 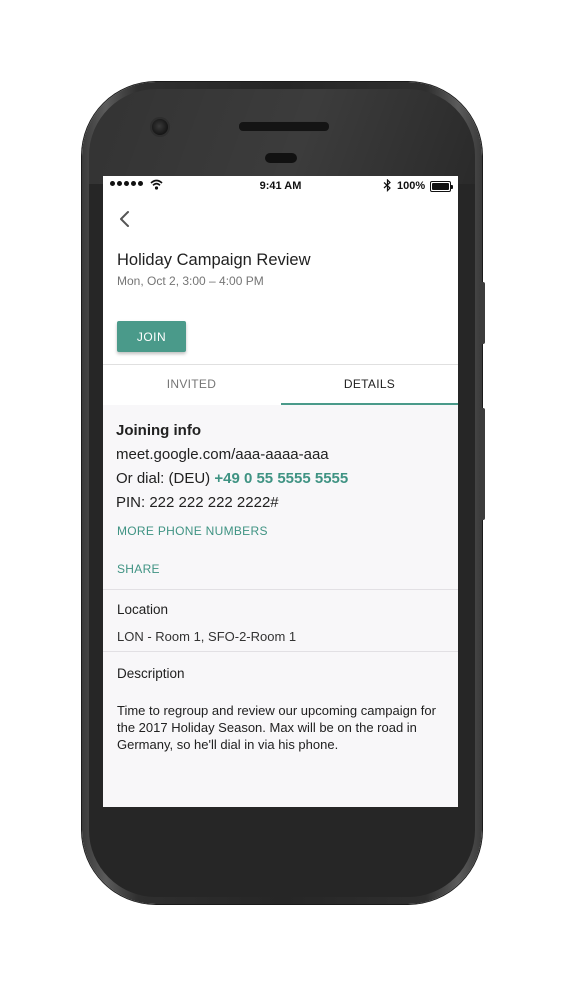 I want to click on tab-invited: INVITED, so click(x=191, y=384).